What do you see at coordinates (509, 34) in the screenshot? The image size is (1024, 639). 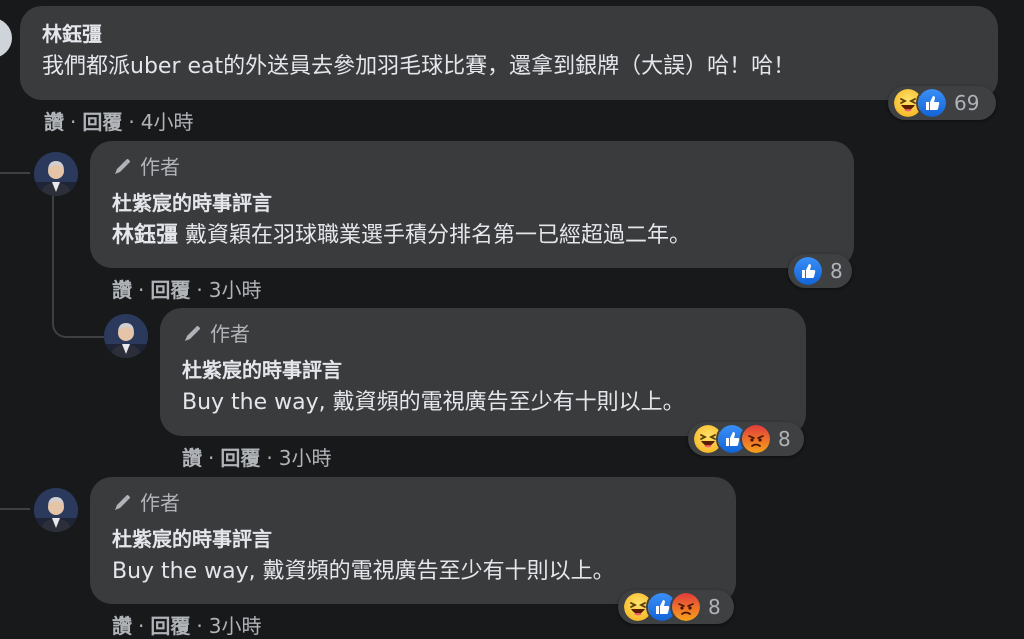 I see `comment-author: 林鈺彊` at bounding box center [509, 34].